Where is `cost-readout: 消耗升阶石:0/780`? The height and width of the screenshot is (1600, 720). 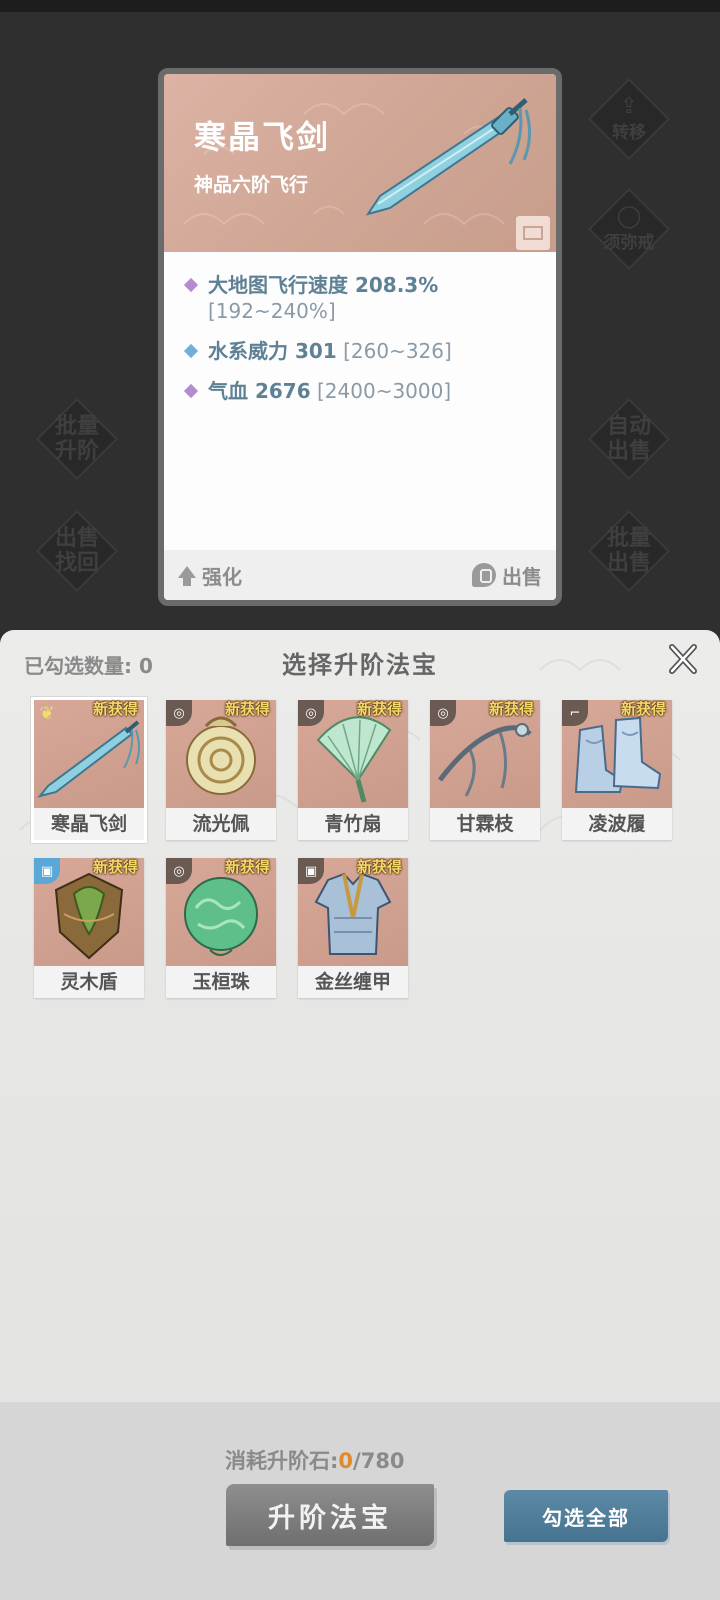
cost-readout: 消耗升阶石:0/780 is located at coordinates (315, 1461).